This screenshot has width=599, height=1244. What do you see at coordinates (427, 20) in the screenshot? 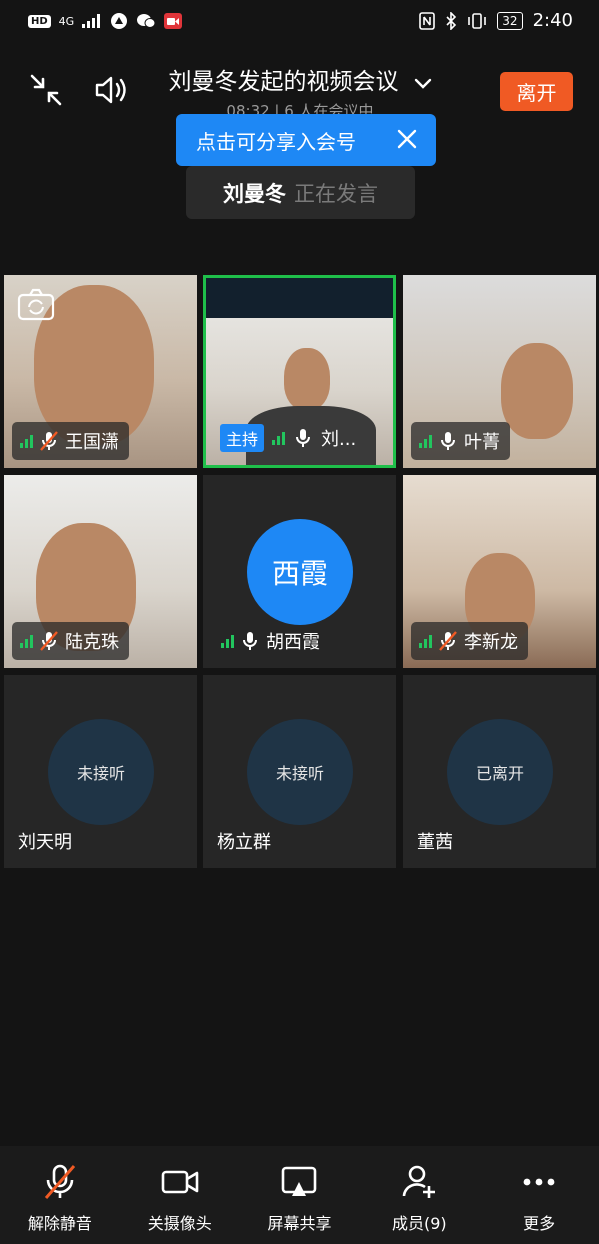
I see `nfc-icon` at bounding box center [427, 20].